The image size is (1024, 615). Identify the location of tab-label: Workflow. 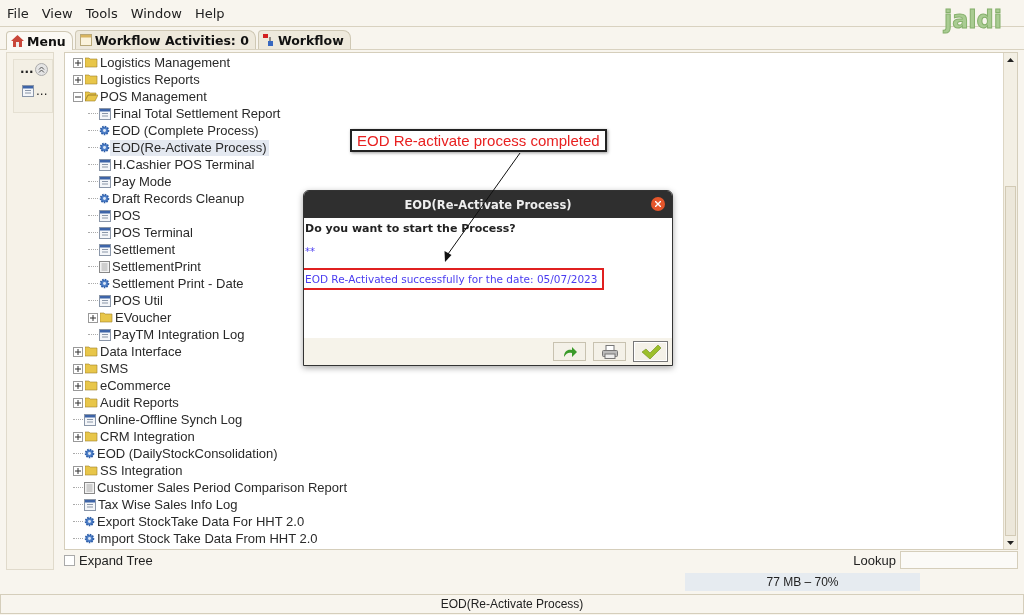
(310, 40).